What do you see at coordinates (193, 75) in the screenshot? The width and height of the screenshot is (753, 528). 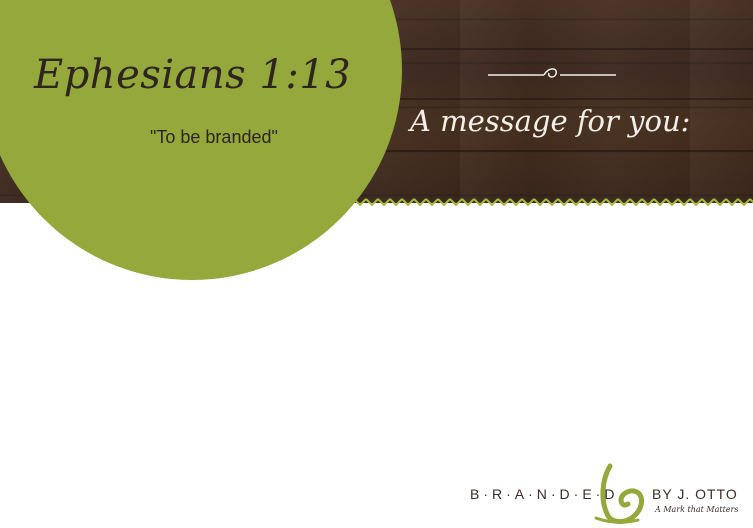 I see `page-title: Ephesians 1:13` at bounding box center [193, 75].